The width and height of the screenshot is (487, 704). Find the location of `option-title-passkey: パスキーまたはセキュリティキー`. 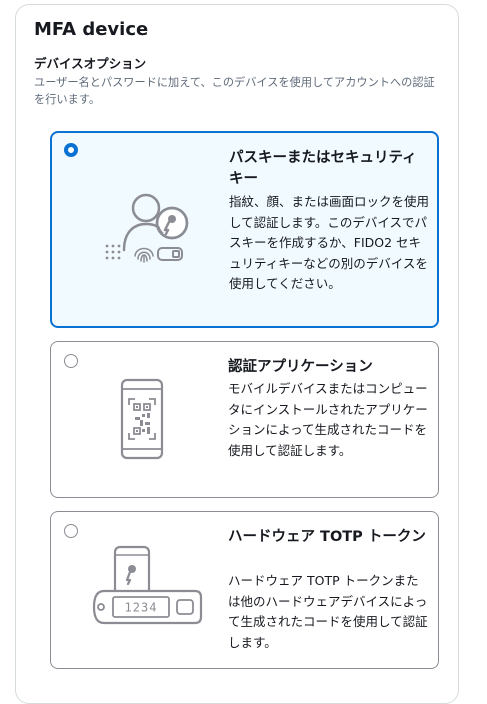

option-title-passkey: パスキーまたはセキュリティキー is located at coordinates (323, 168).